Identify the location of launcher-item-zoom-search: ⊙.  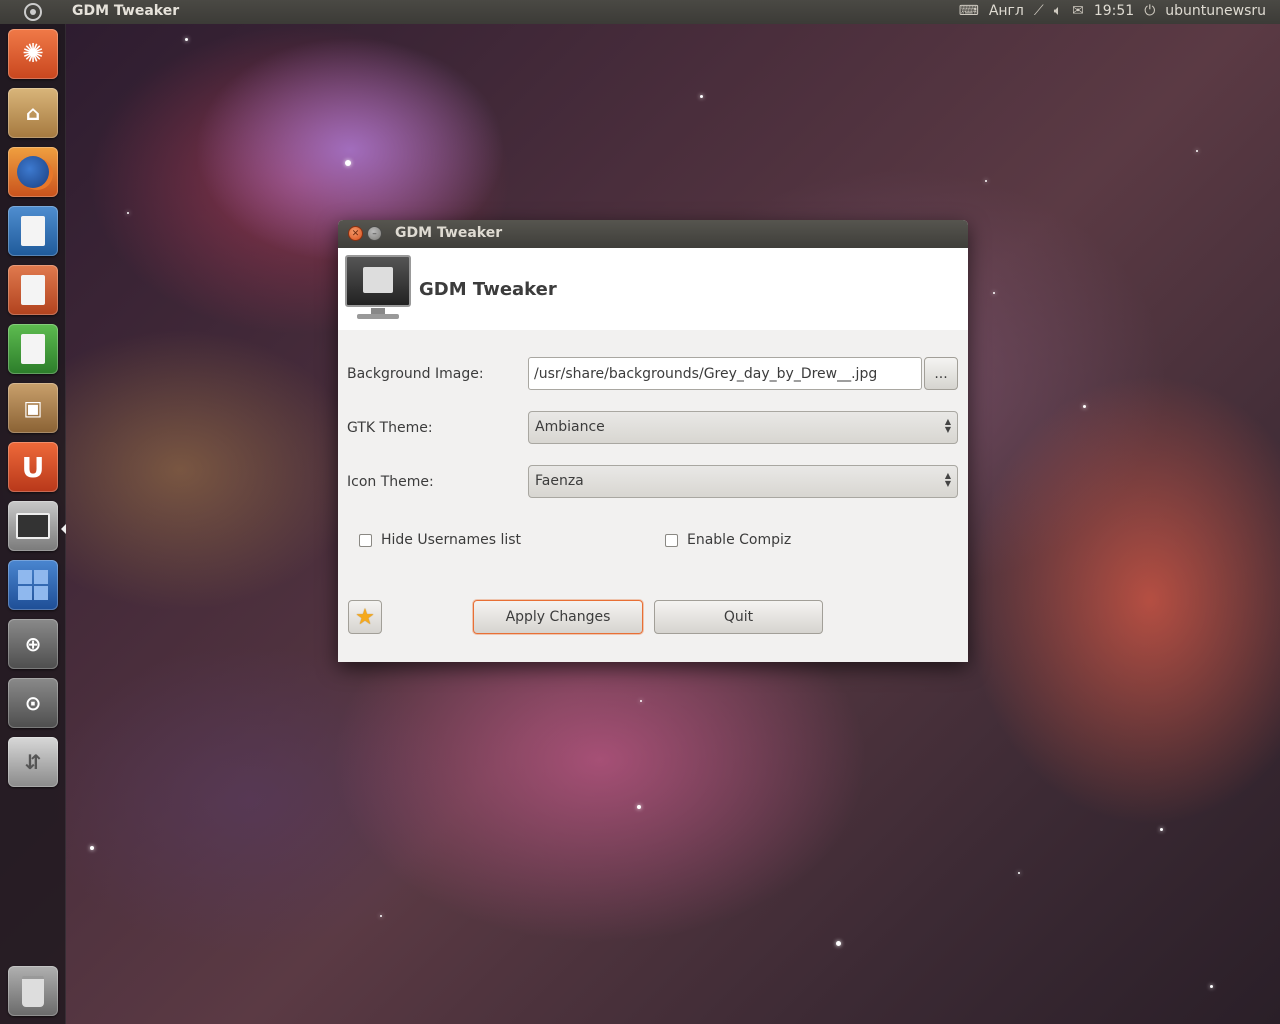
(33, 703).